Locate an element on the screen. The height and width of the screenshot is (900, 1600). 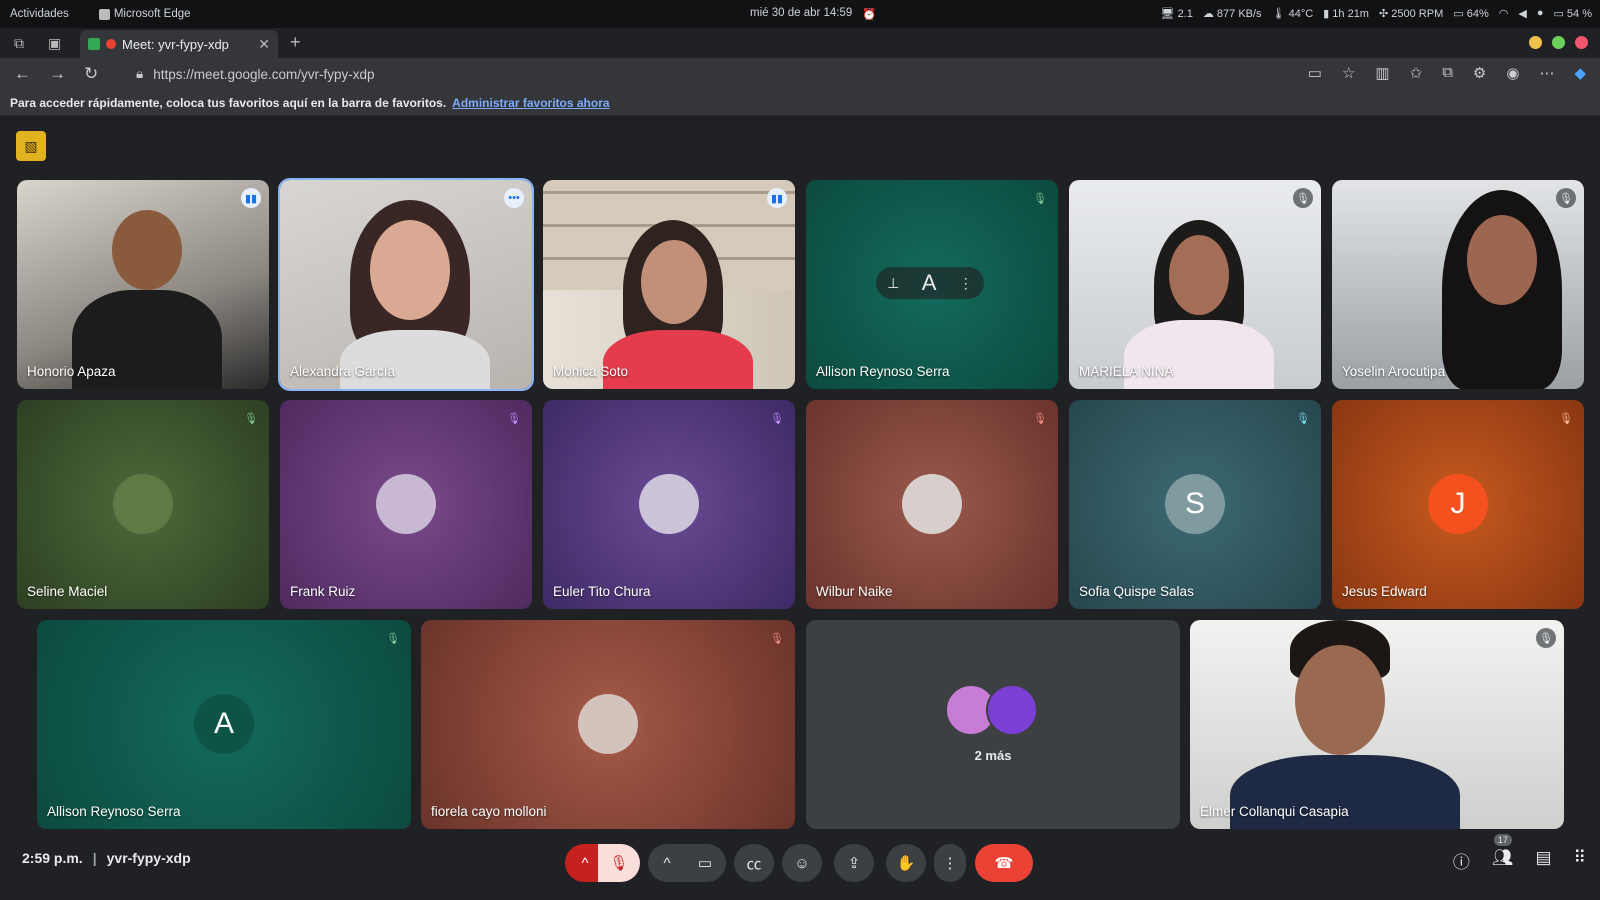
avatar-initial: J is located at coordinates (1458, 504).